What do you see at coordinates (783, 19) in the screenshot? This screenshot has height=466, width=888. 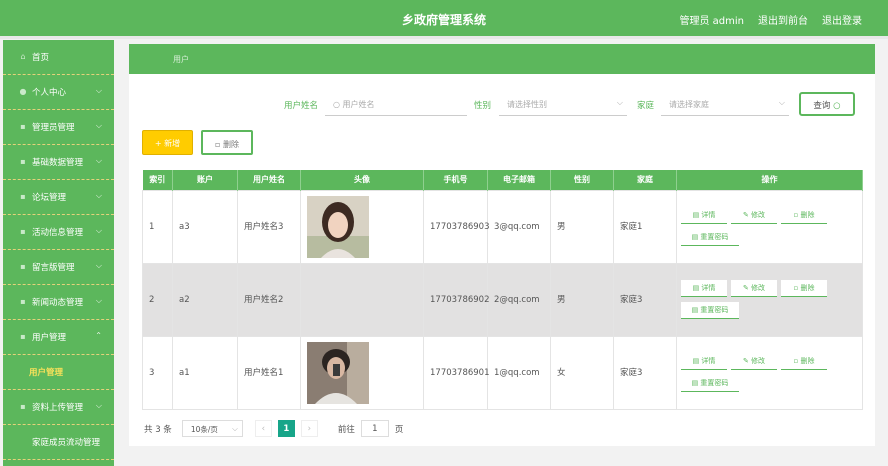 I see `front-link: 退出到前台` at bounding box center [783, 19].